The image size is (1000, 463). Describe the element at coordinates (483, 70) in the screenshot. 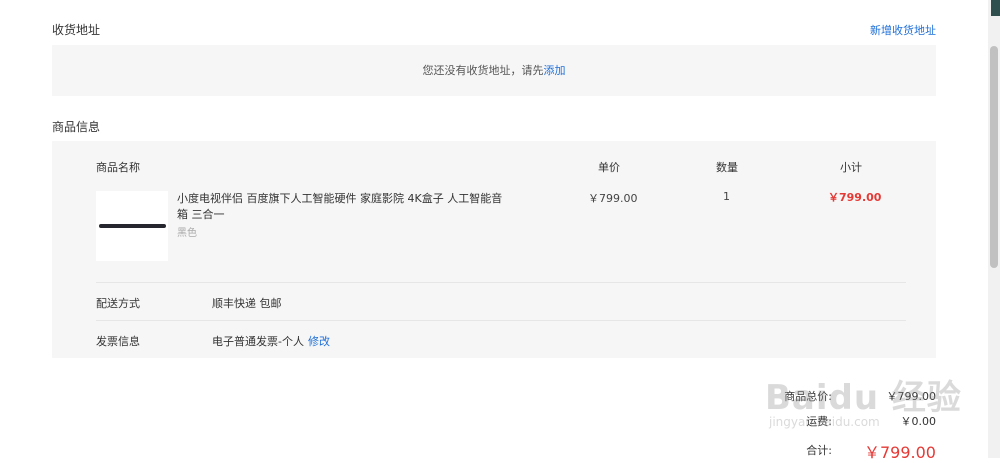

I see `empty-address-text: 您还没有收货地址，请先` at that location.